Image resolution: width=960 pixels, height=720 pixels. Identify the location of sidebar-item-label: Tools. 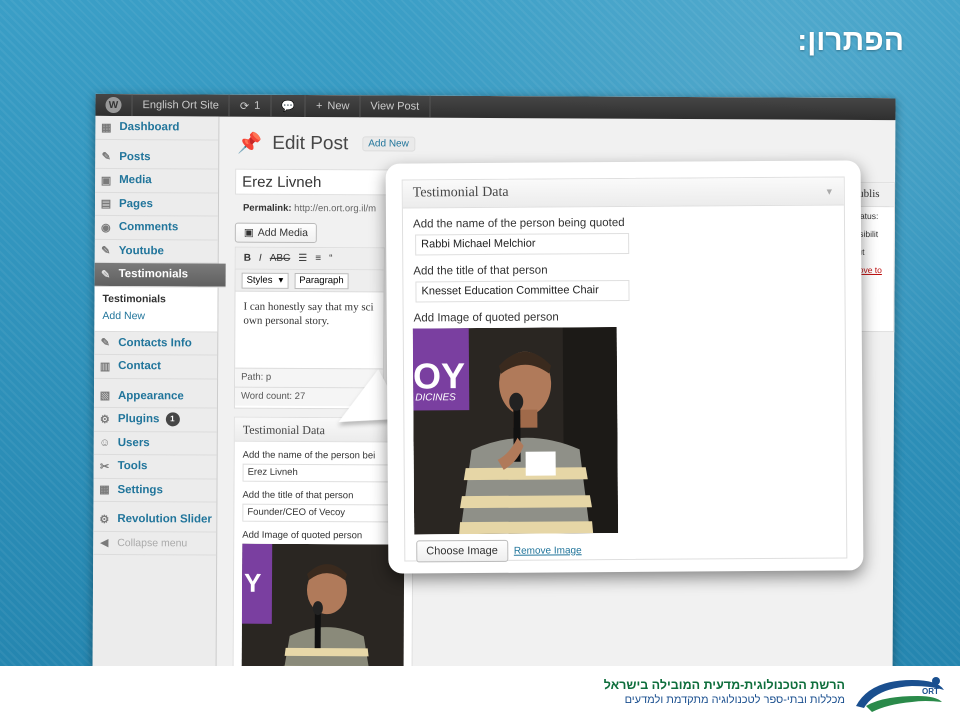
(132, 466).